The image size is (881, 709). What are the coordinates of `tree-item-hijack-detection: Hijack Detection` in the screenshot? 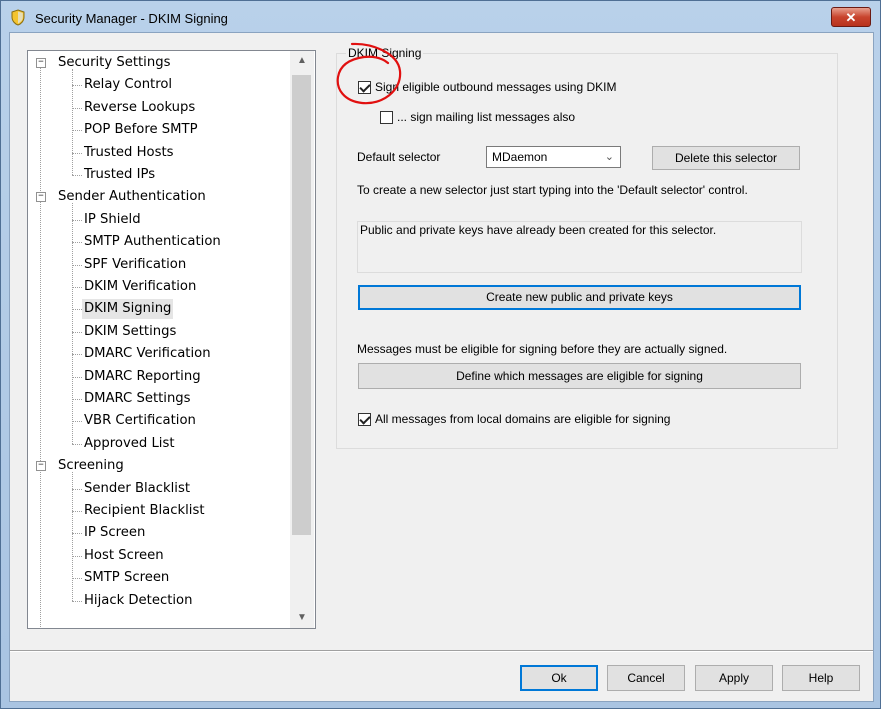 It's located at (138, 601).